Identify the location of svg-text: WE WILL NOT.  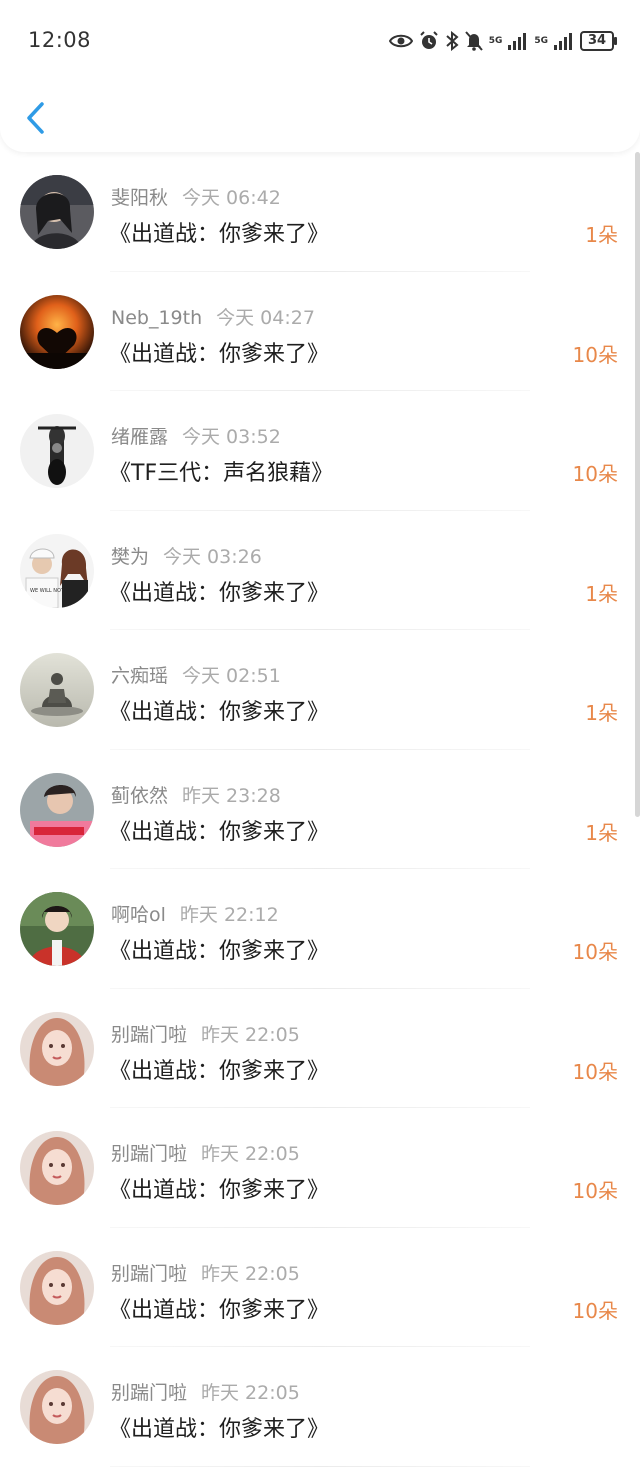
(47, 591).